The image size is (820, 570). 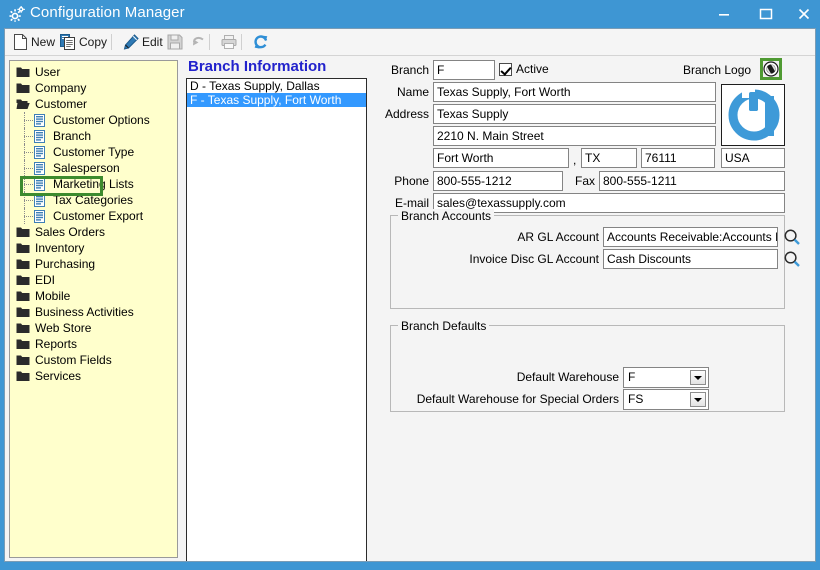 I want to click on folder-open-icon, so click(x=23, y=104).